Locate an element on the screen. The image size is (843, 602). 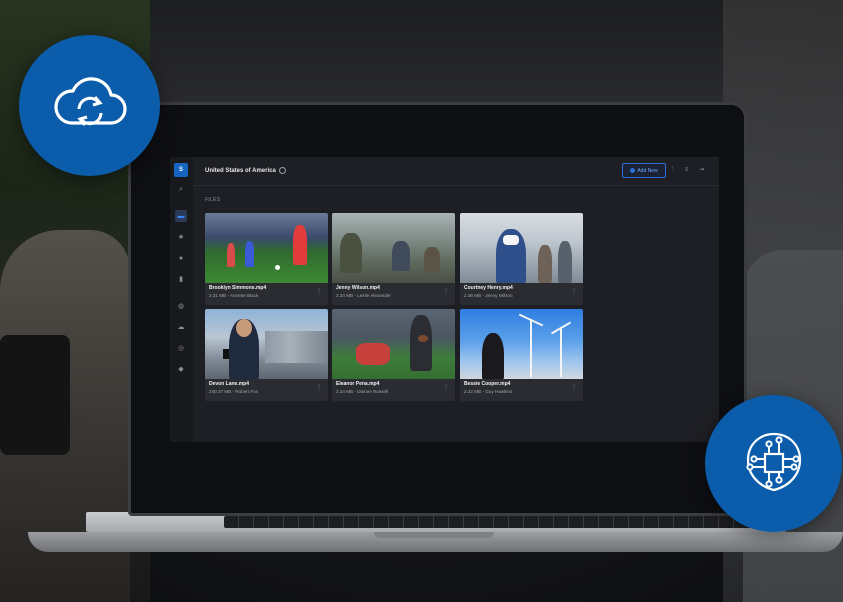
ai-chip-icon is located at coordinates (773, 461).